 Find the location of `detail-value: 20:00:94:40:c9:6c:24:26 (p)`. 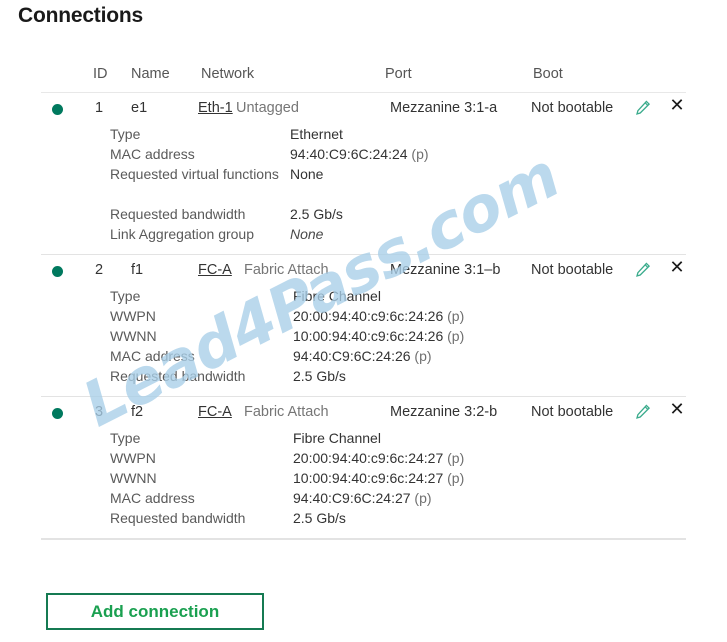

detail-value: 20:00:94:40:c9:6c:24:26 (p) is located at coordinates (379, 316).